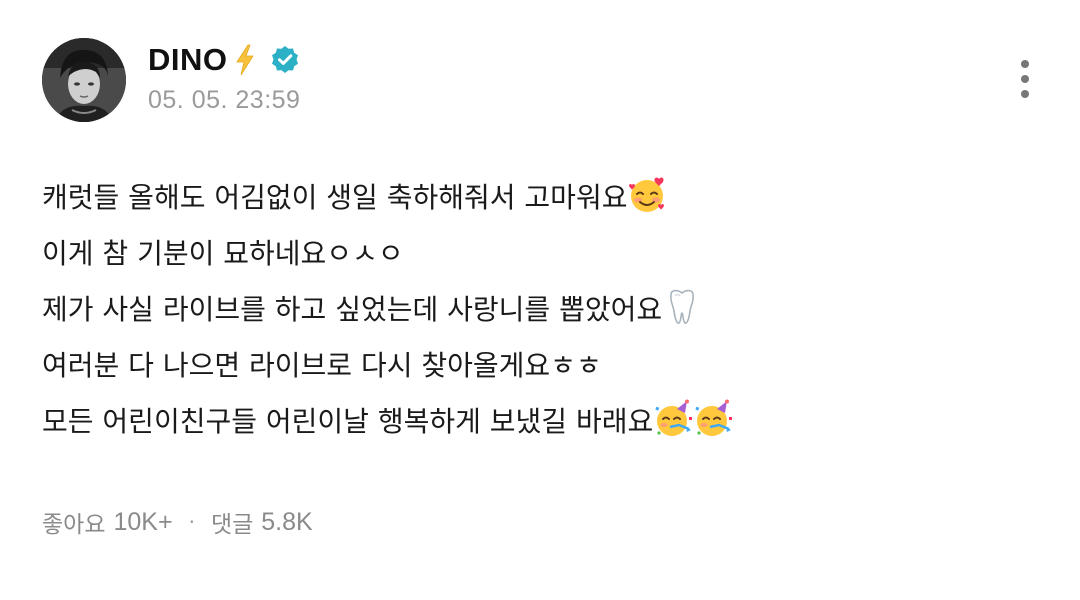 This screenshot has height=600, width=1080. I want to click on avatar-image, so click(84, 80).